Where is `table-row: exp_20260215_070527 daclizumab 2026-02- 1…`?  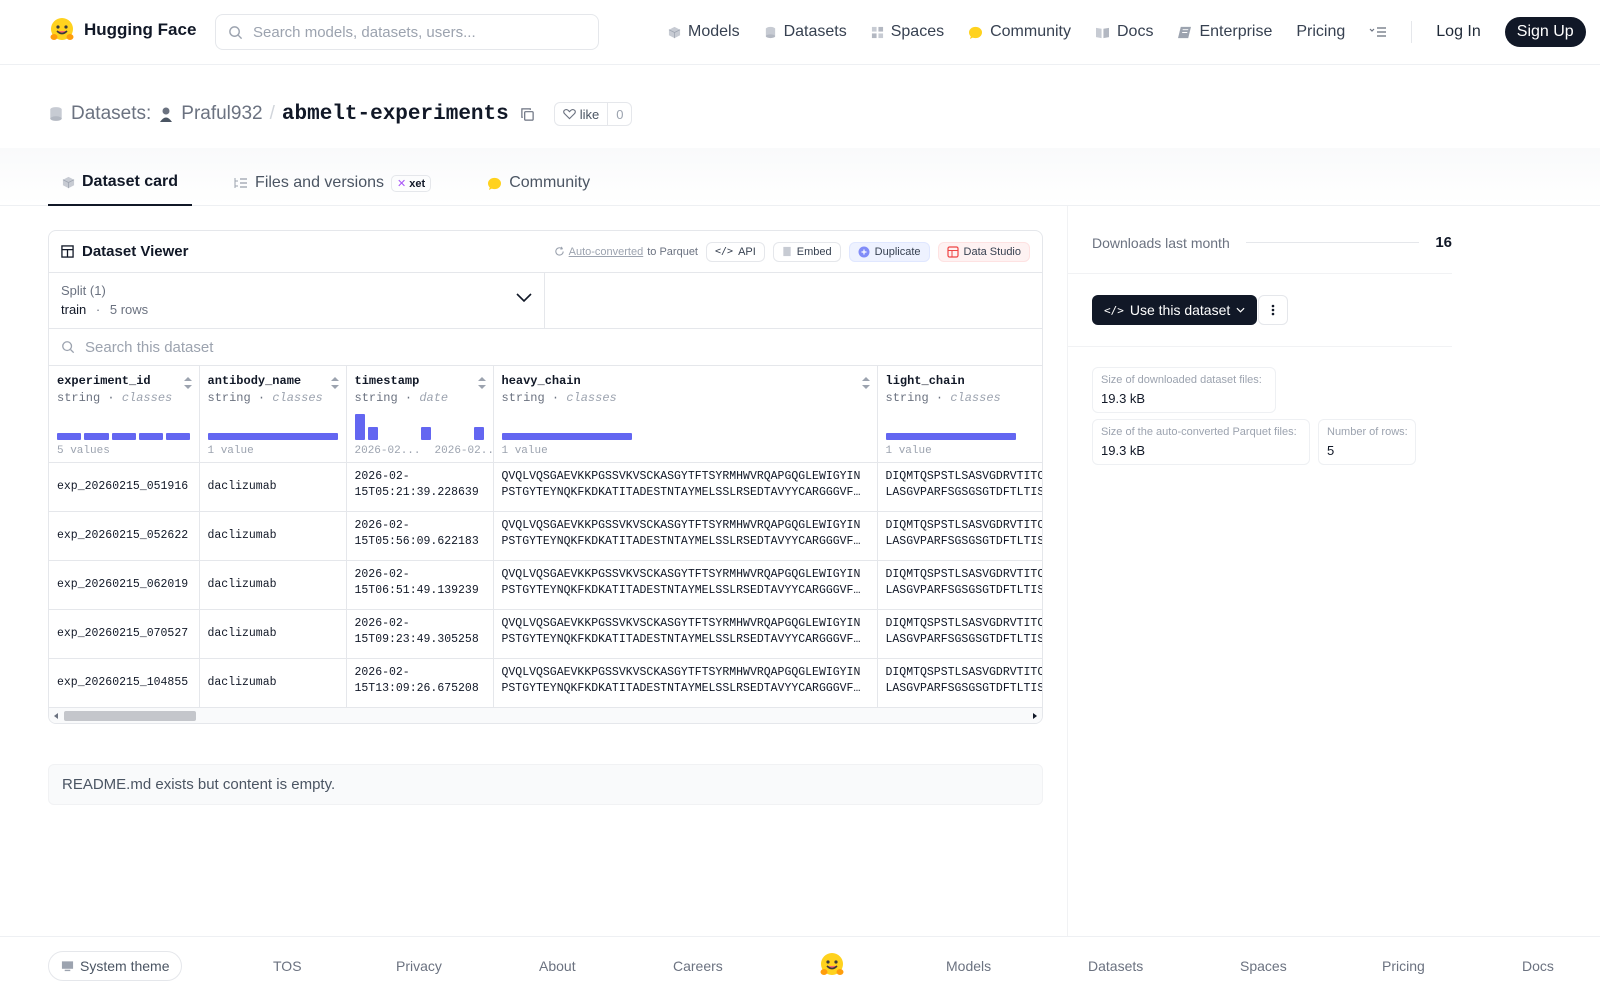 table-row: exp_20260215_070527 daclizumab 2026-02- 1… is located at coordinates (545, 634).